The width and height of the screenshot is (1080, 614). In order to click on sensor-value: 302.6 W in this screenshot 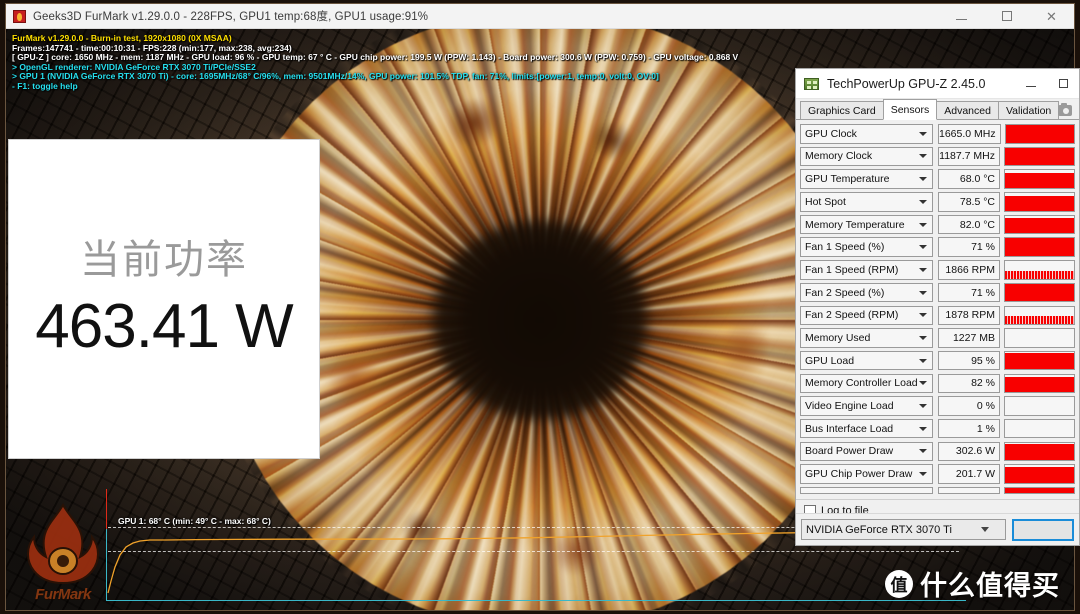, I will do `click(969, 451)`.